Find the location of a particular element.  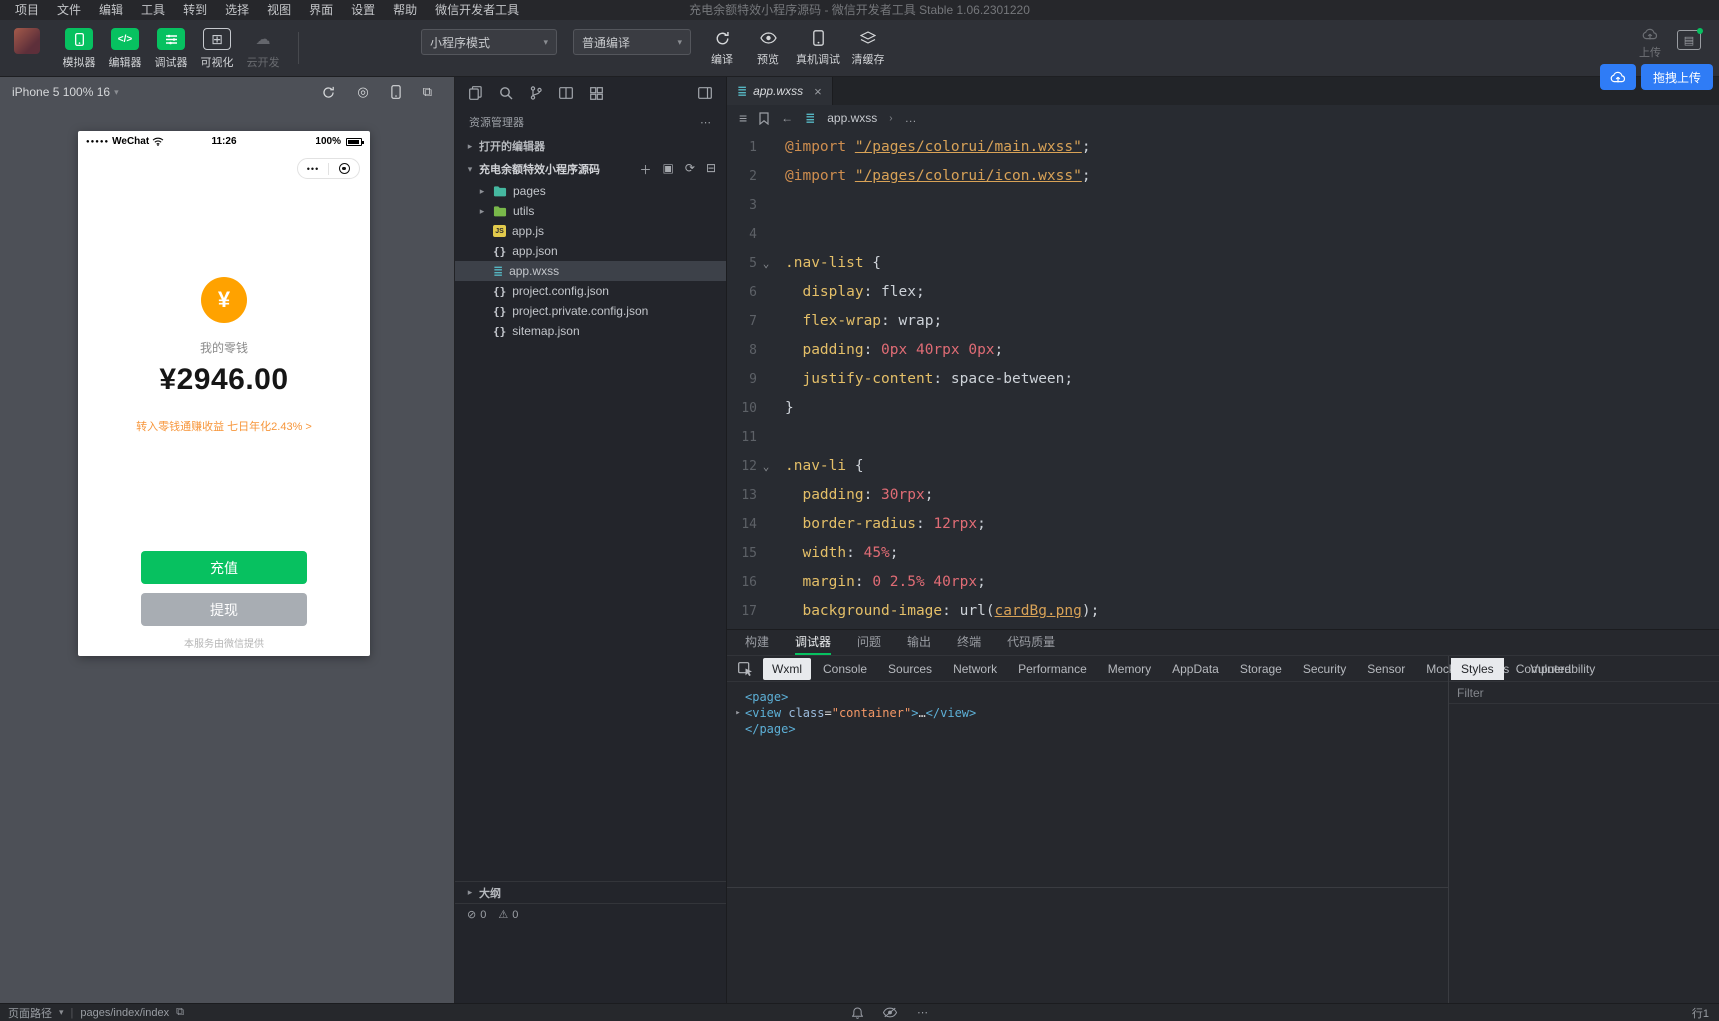

cloud-dev-button: ☁ 云开发 is located at coordinates (263, 48).